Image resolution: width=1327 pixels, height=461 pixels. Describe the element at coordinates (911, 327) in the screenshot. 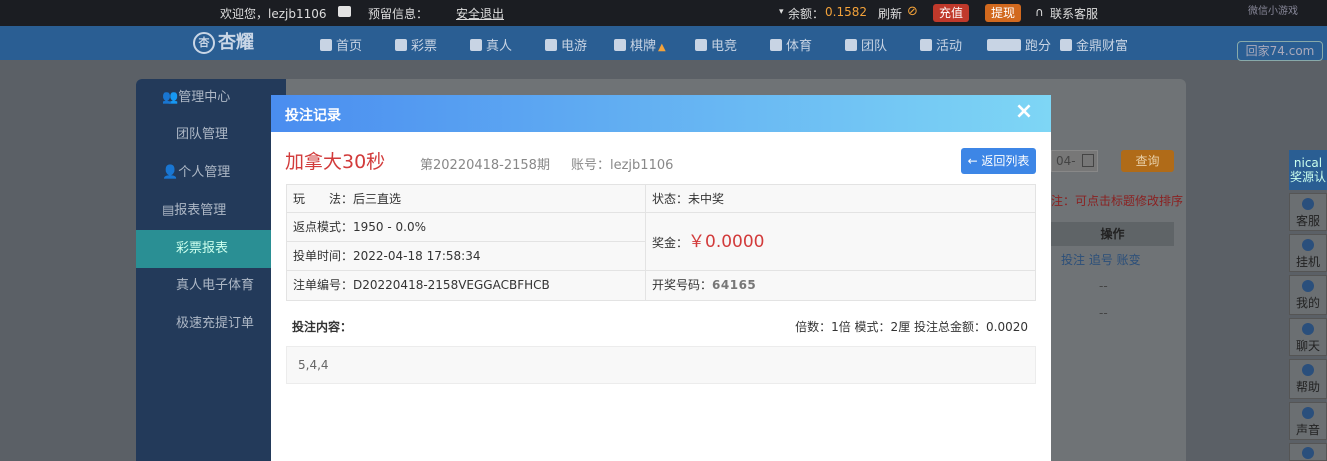

I see `bet-summary: 倍数：1倍 模式：2厘 投注总金额：0.0020` at that location.